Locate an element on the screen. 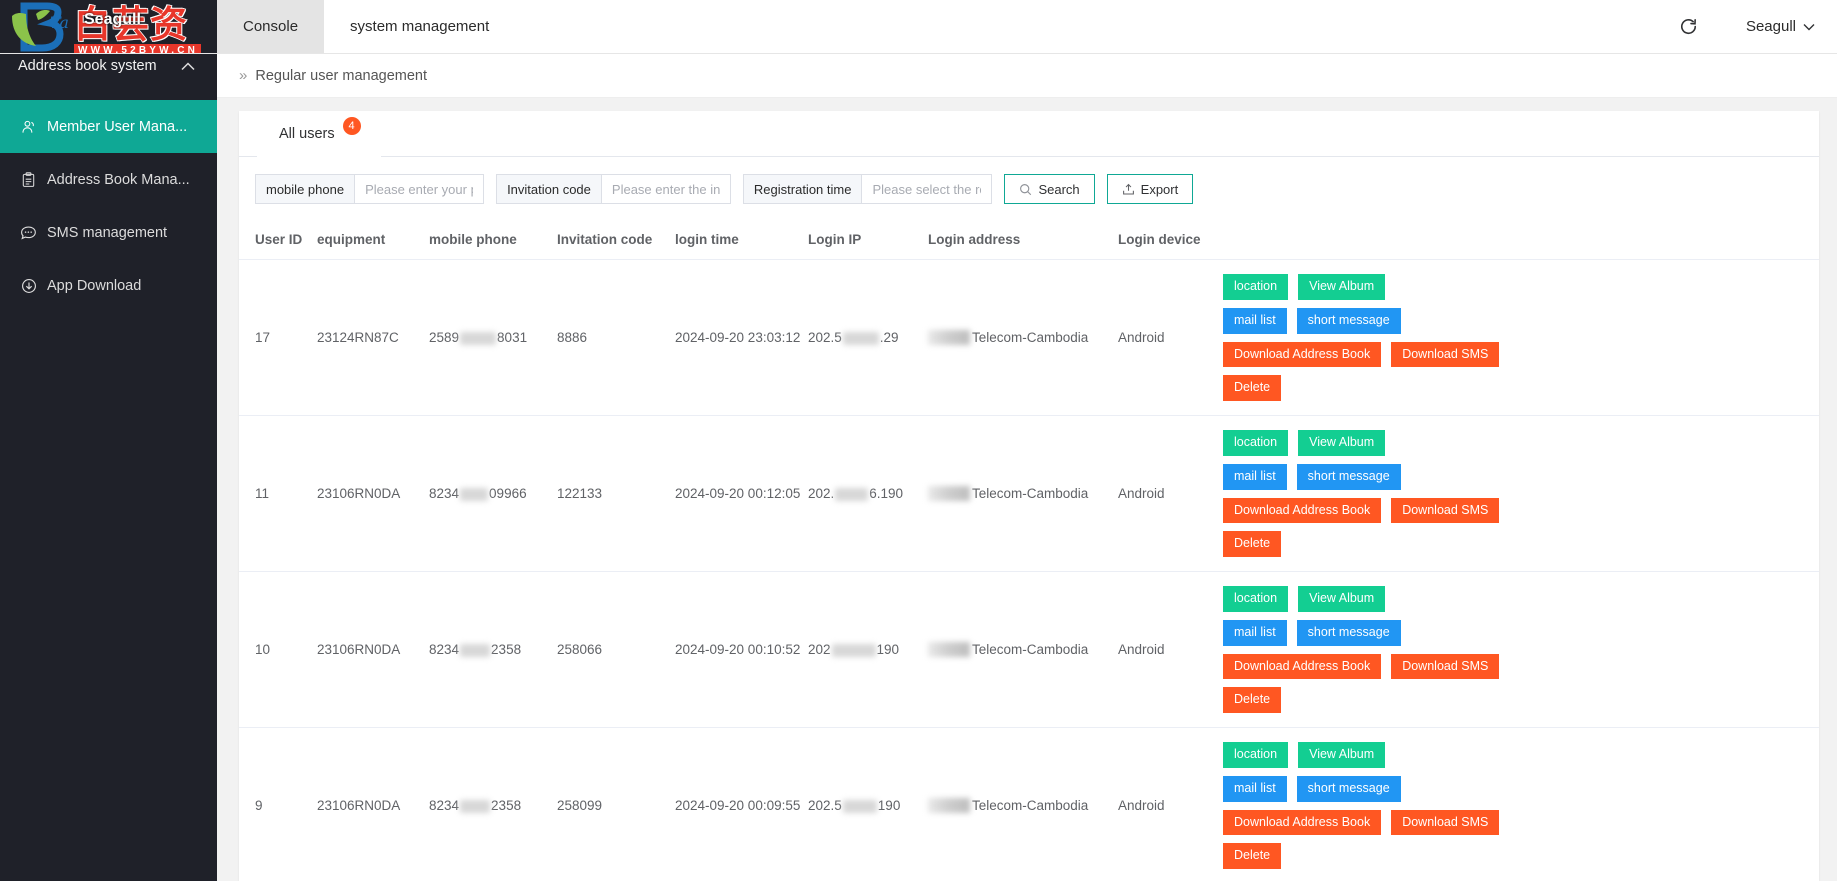  user-menu: Seagull is located at coordinates (1766, 26).